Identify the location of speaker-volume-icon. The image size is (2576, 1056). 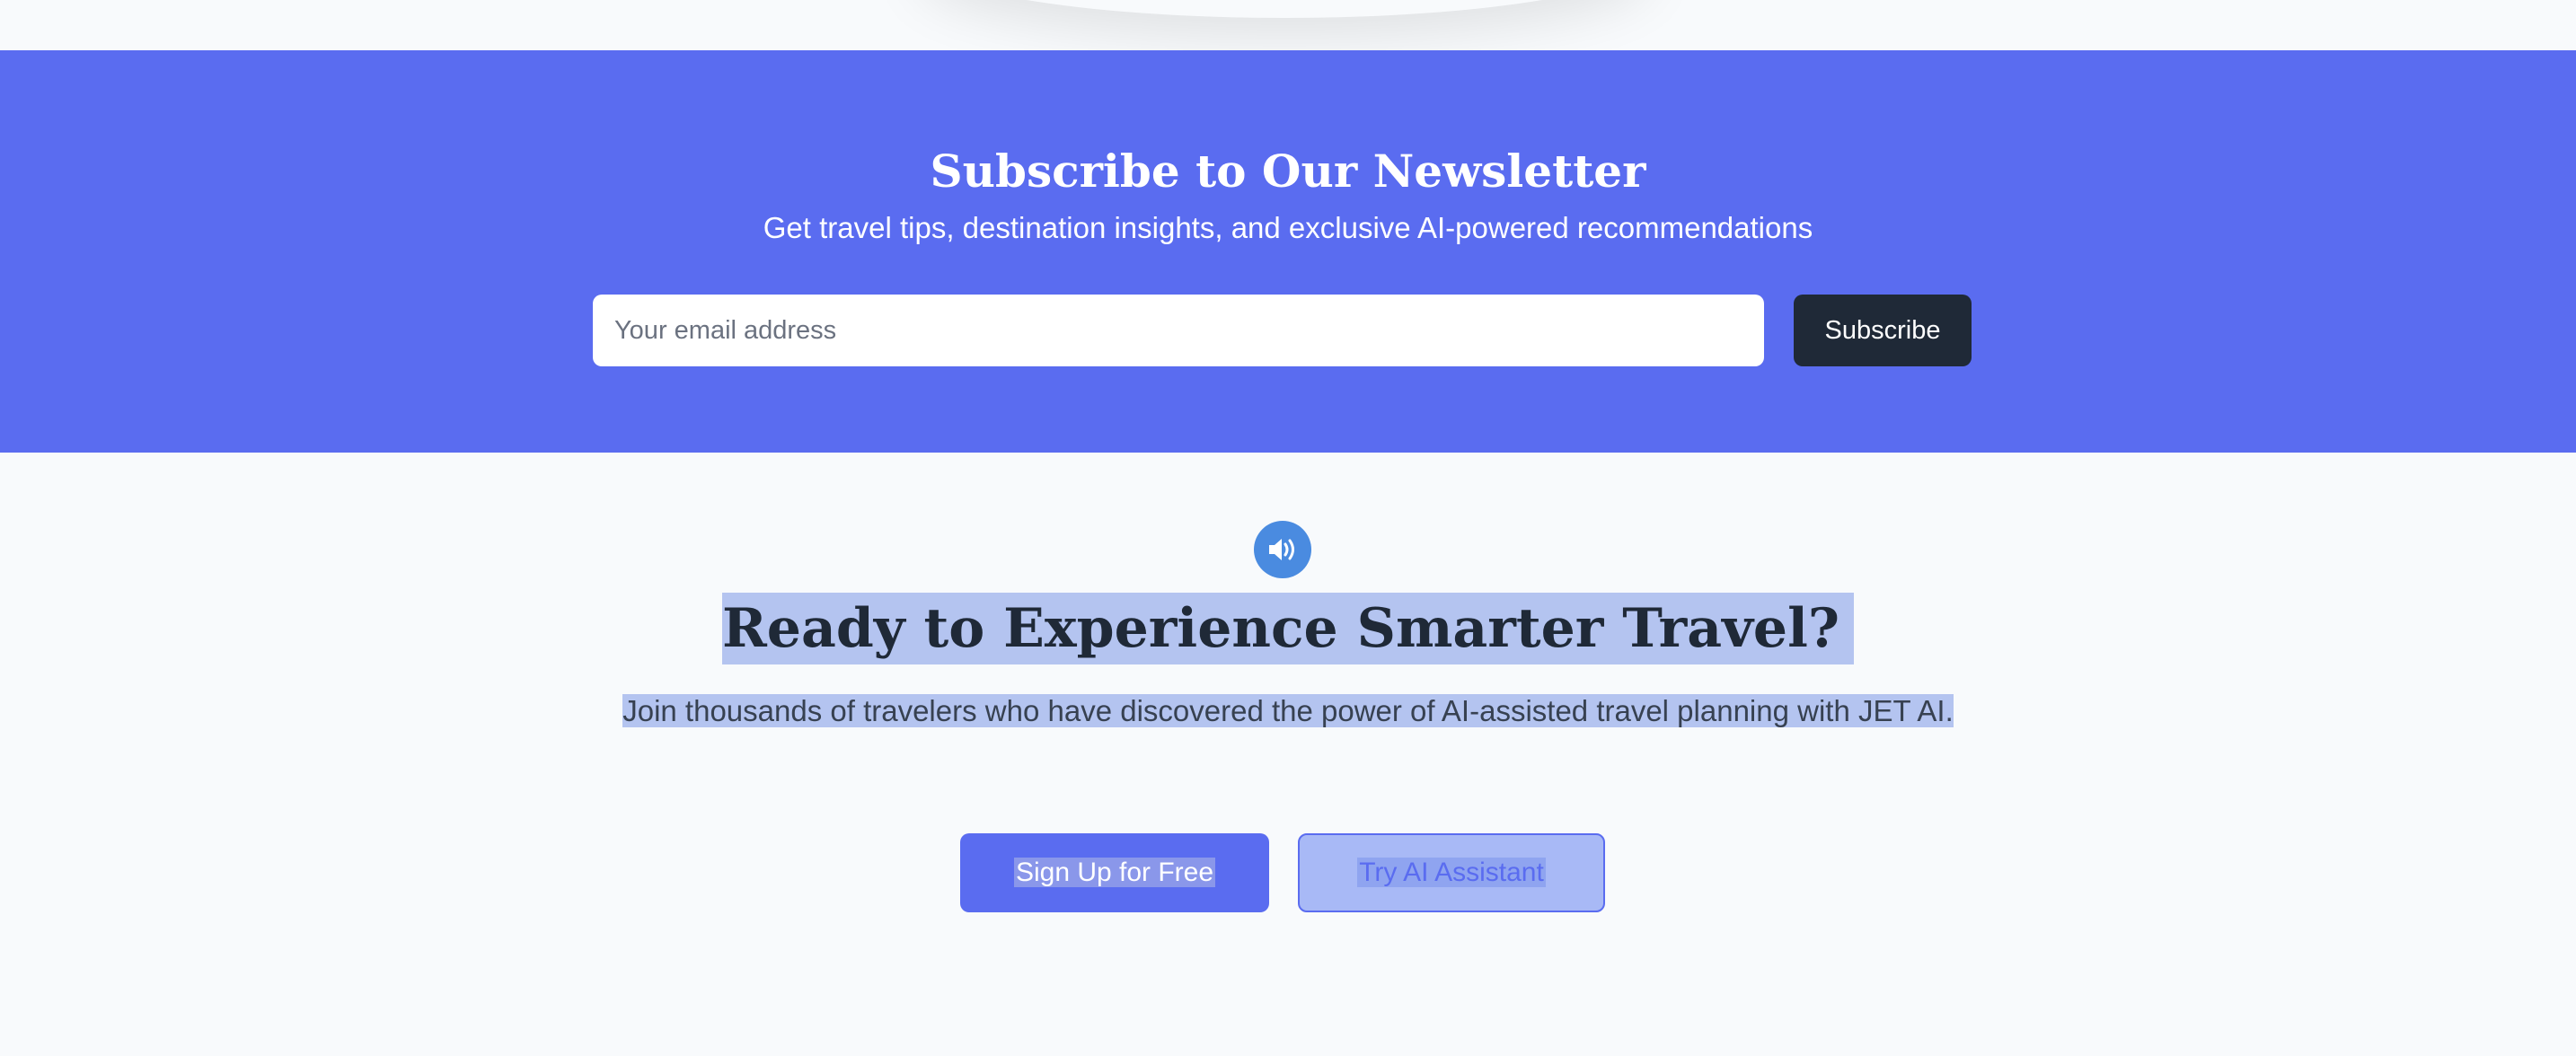
(1282, 549).